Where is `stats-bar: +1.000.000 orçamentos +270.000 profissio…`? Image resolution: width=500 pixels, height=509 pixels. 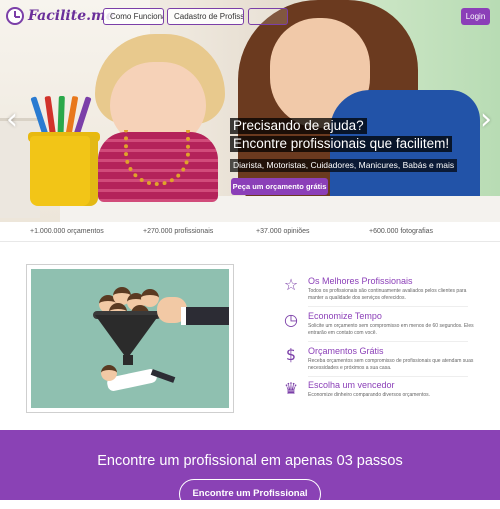 stats-bar: +1.000.000 orçamentos +270.000 profissio… is located at coordinates (250, 232).